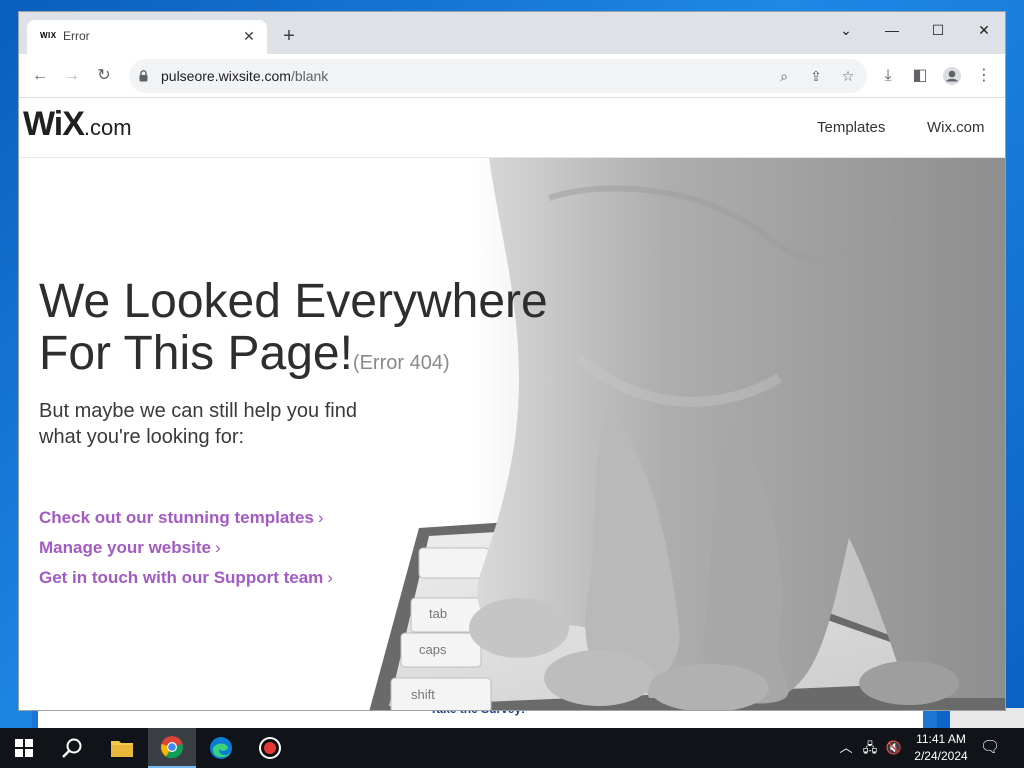 This screenshot has height=768, width=1024. Describe the element at coordinates (987, 718) in the screenshot. I see `background-widget` at that location.